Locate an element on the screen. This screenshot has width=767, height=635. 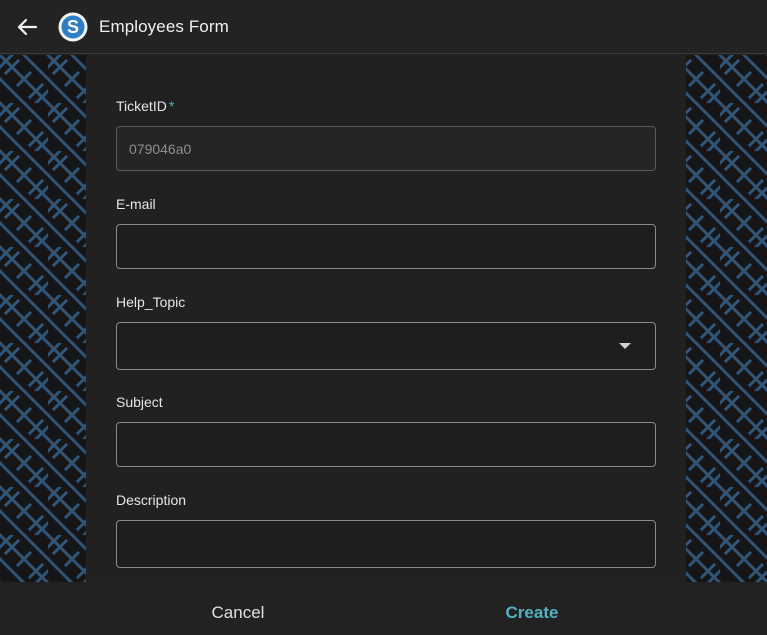
create-button: Create is located at coordinates (532, 608).